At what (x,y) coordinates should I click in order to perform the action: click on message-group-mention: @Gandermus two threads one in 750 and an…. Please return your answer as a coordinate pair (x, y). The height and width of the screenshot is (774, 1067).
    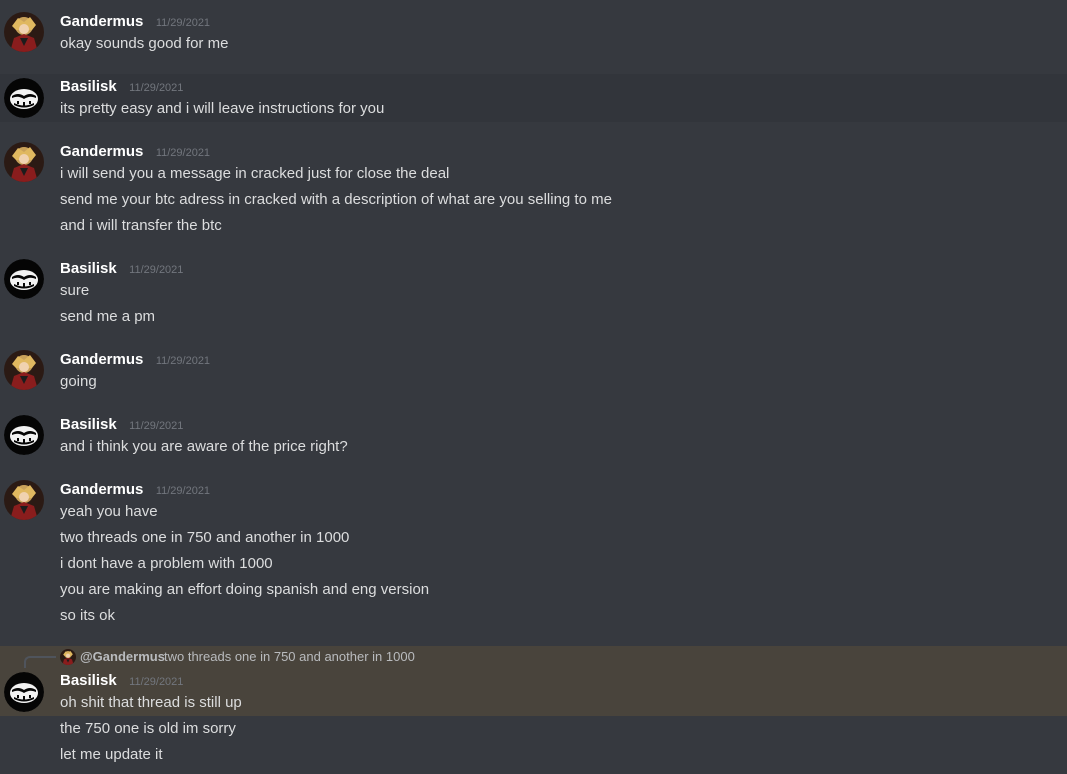
    Looking at the image, I should click on (533, 681).